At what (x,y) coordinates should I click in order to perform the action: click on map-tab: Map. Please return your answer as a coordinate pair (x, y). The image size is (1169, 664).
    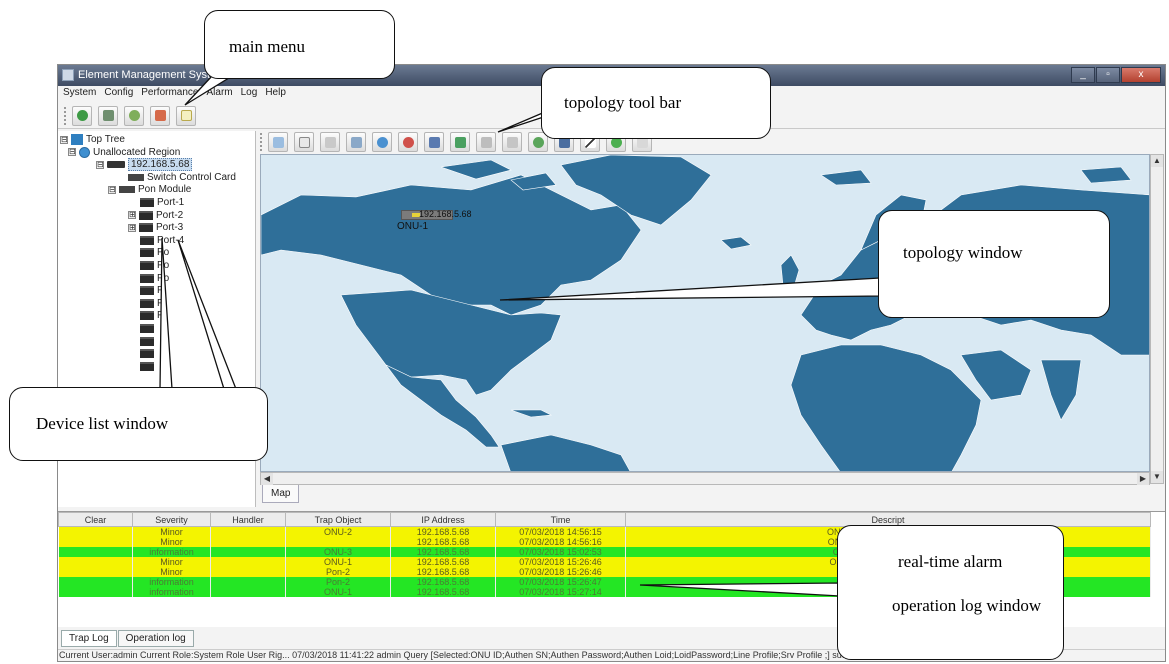
    Looking at the image, I should click on (281, 494).